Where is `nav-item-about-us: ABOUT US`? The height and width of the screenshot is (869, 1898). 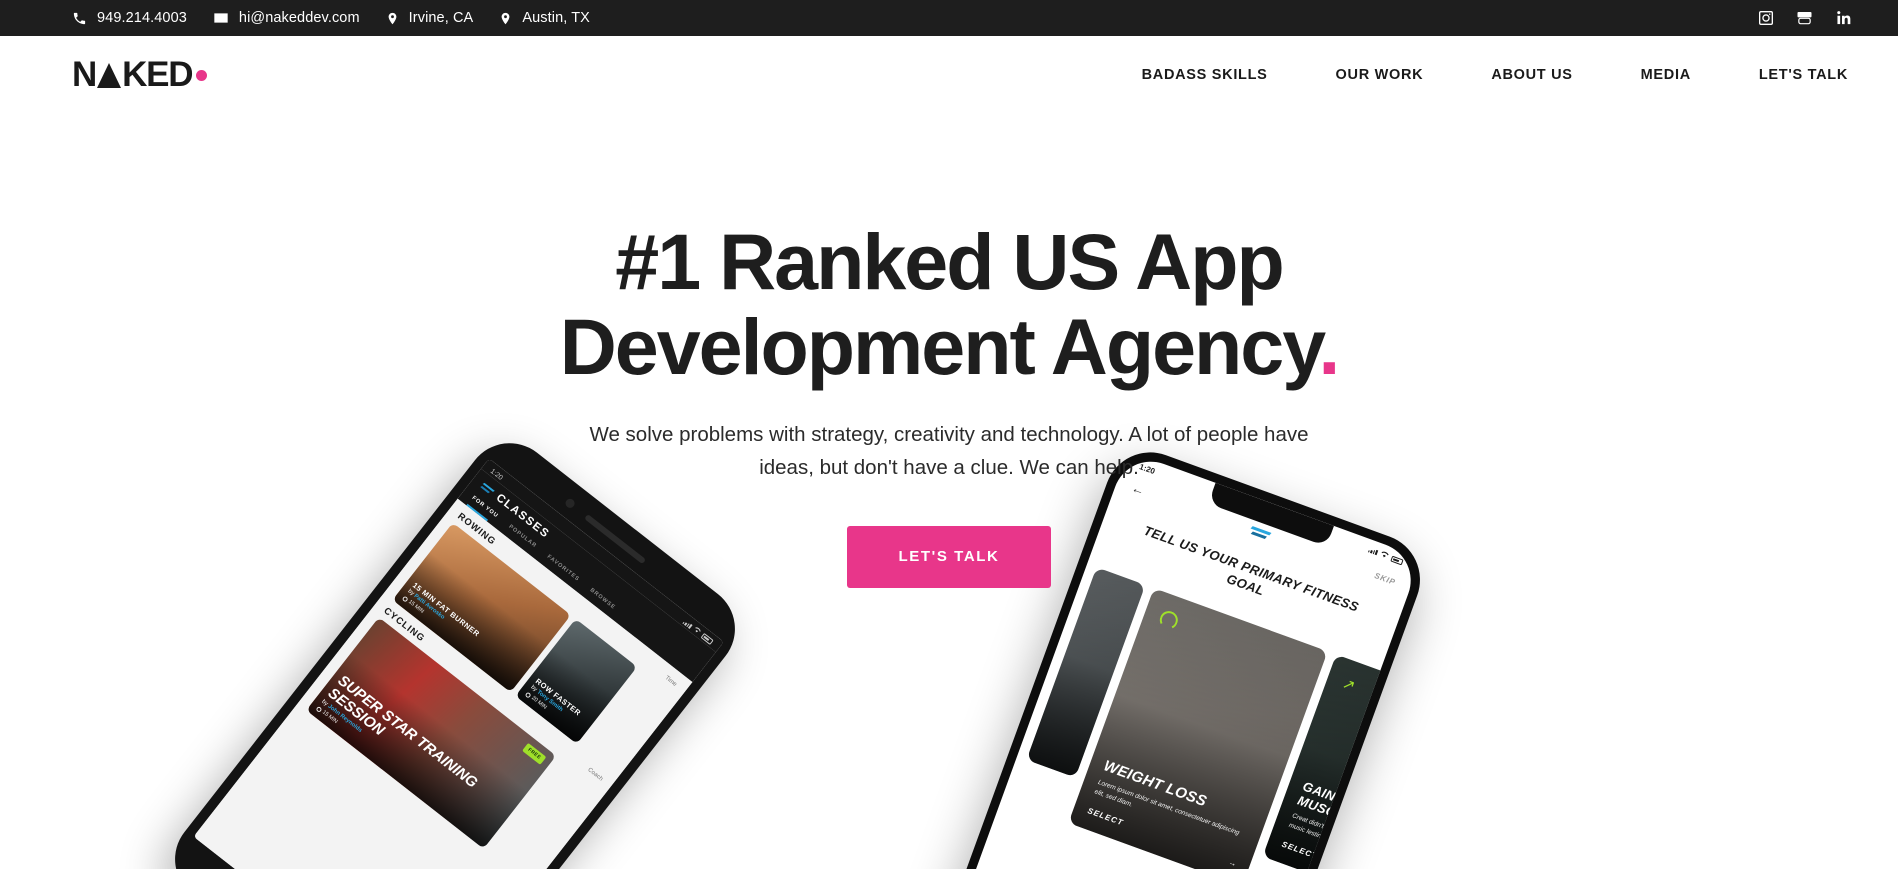
nav-item-about-us: ABOUT US is located at coordinates (1531, 75).